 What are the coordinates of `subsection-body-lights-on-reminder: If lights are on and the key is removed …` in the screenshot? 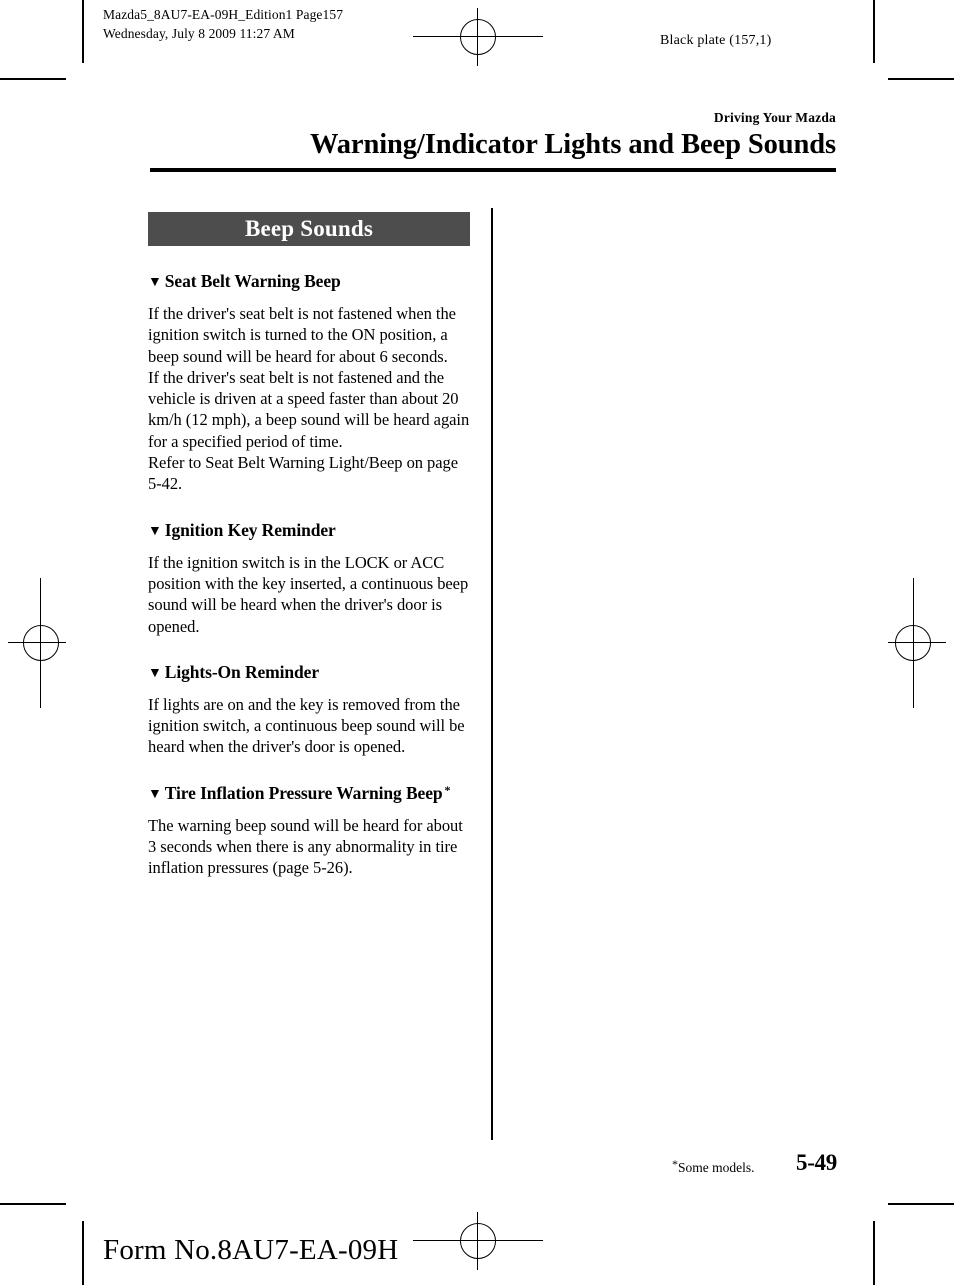 It's located at (306, 725).